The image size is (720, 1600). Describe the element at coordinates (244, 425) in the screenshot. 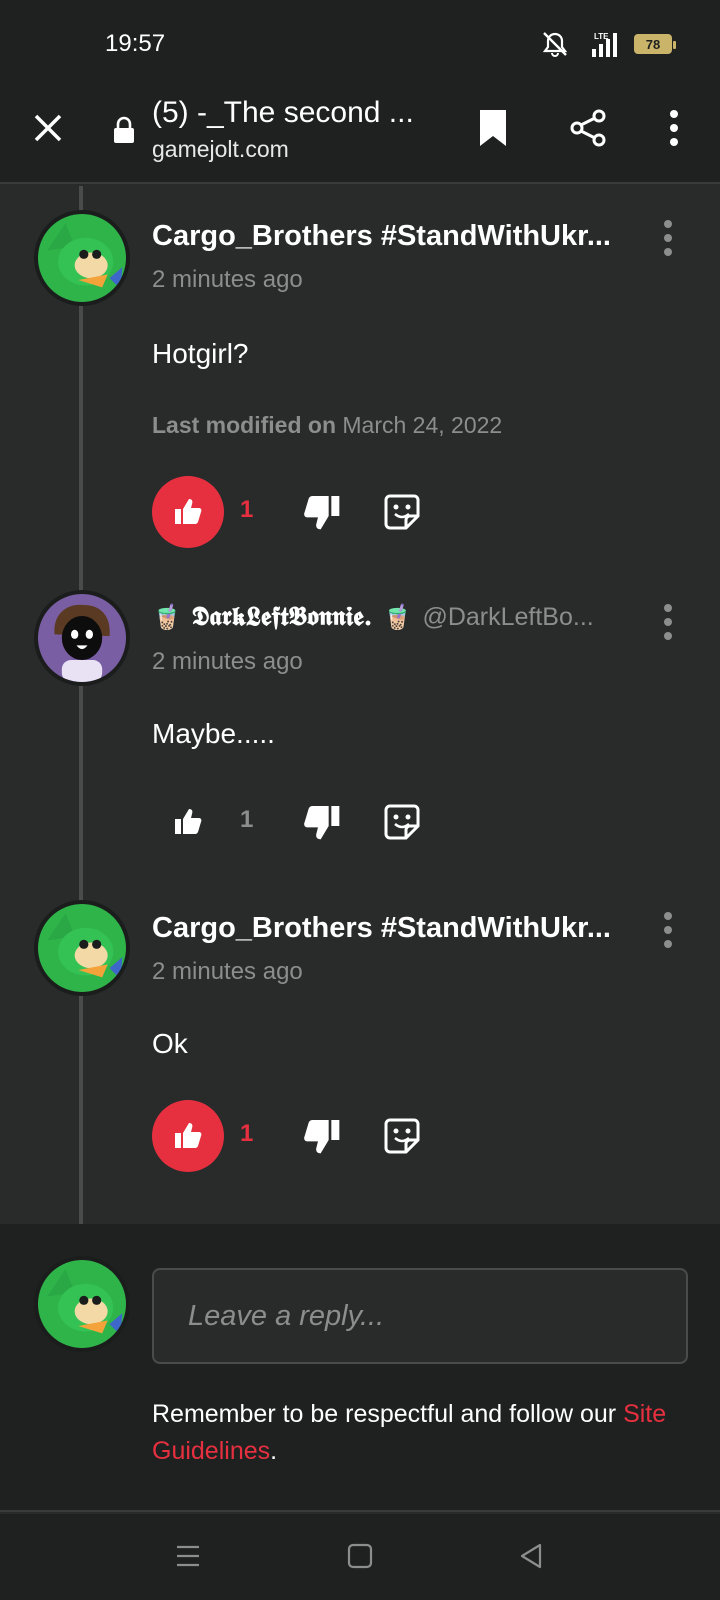

I see `modified-label: Last modified on` at that location.